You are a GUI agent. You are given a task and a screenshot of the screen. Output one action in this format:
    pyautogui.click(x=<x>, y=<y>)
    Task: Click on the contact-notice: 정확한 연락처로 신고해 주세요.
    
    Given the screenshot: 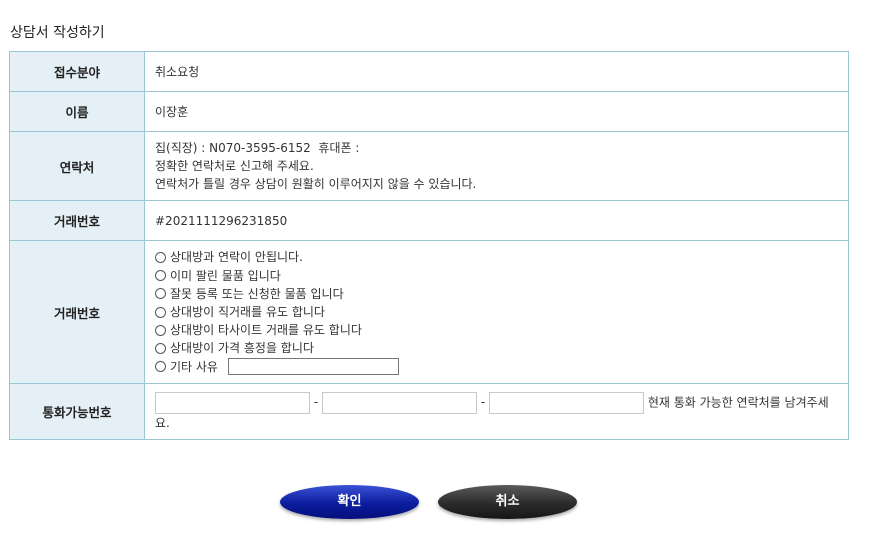 What is the action you would take?
    pyautogui.click(x=234, y=166)
    